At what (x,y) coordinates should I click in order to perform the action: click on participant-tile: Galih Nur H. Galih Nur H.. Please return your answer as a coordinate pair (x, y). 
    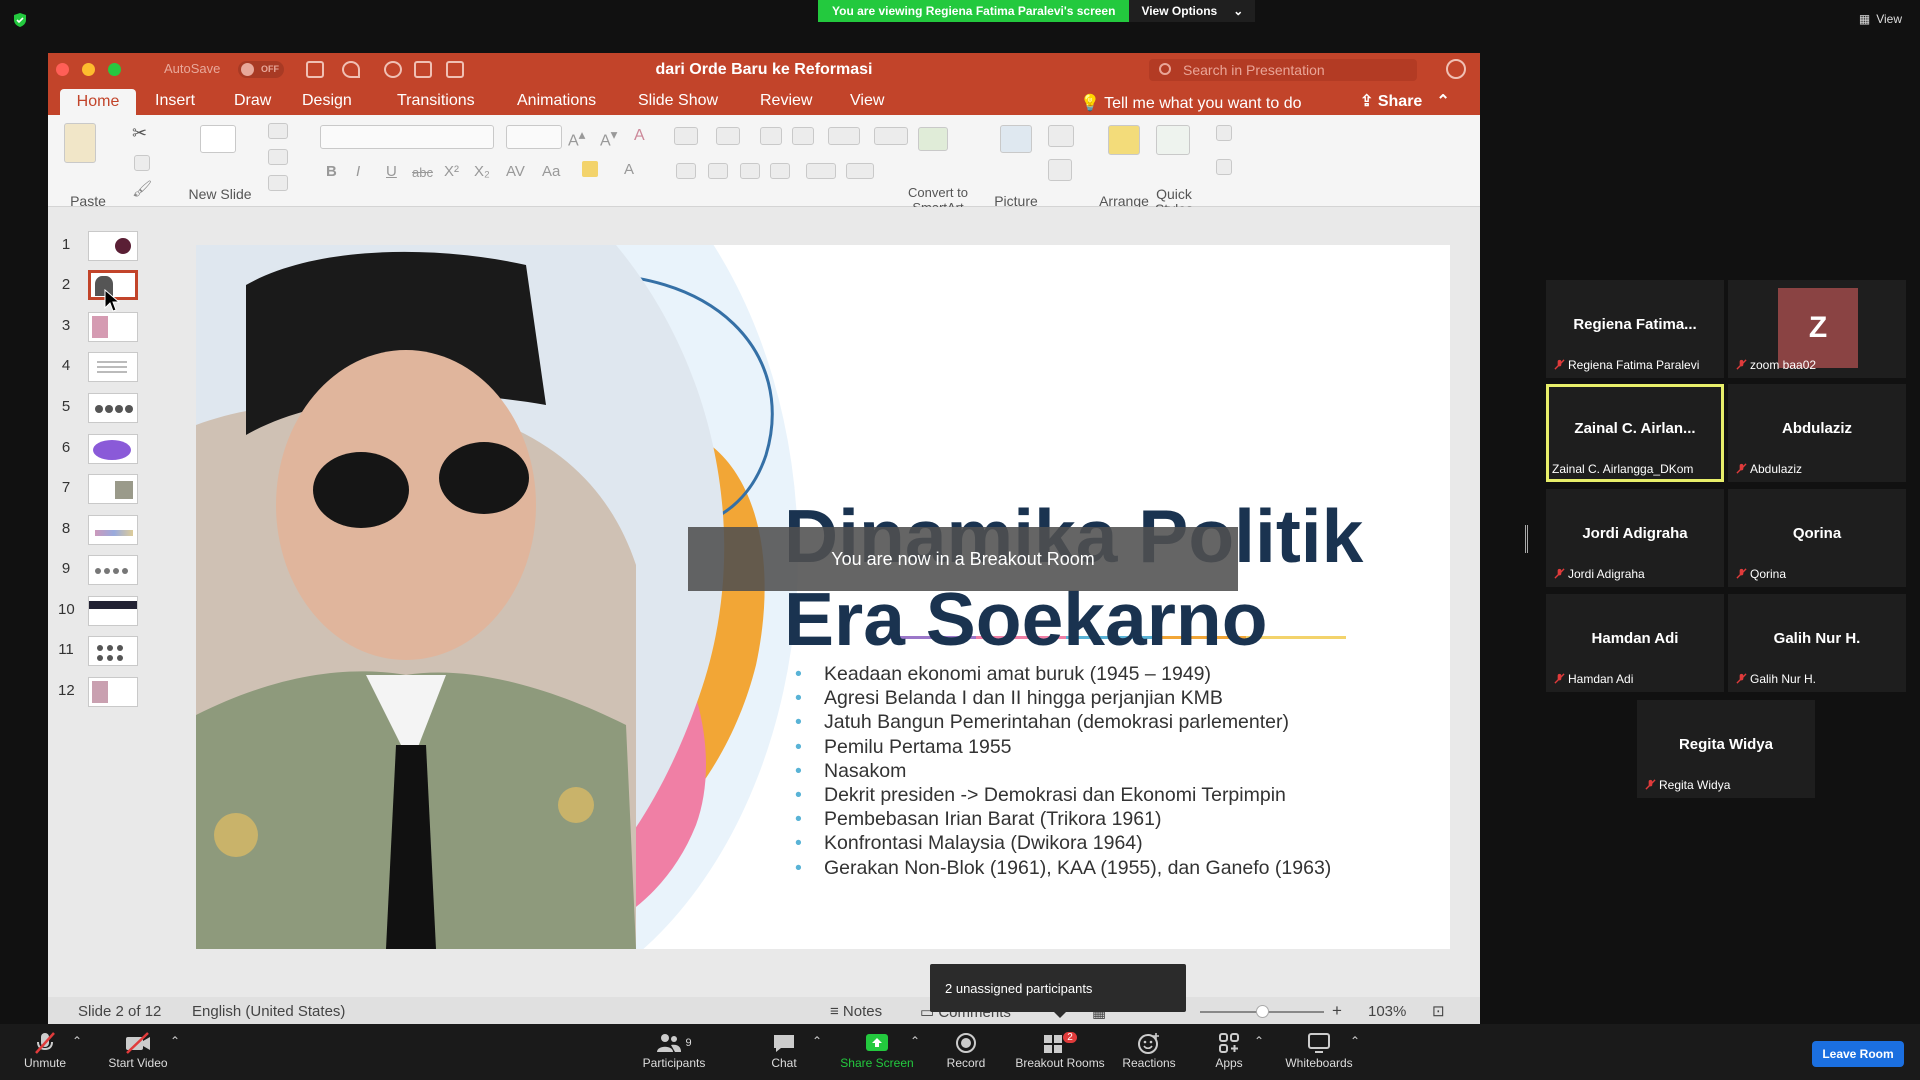
    Looking at the image, I should click on (1817, 643).